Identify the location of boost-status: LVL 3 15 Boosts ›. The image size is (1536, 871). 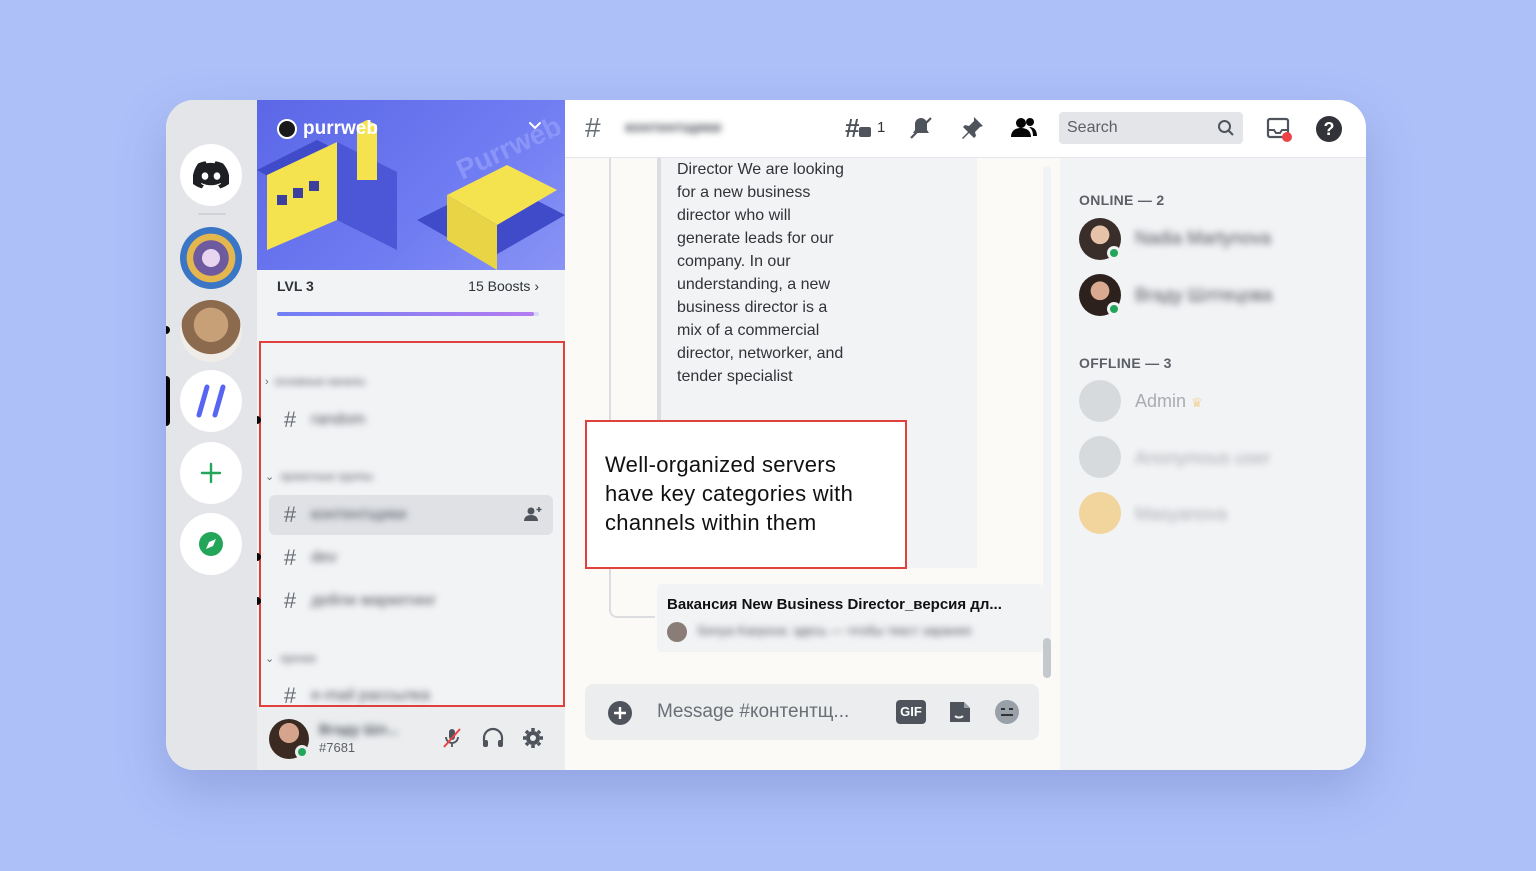
(408, 286).